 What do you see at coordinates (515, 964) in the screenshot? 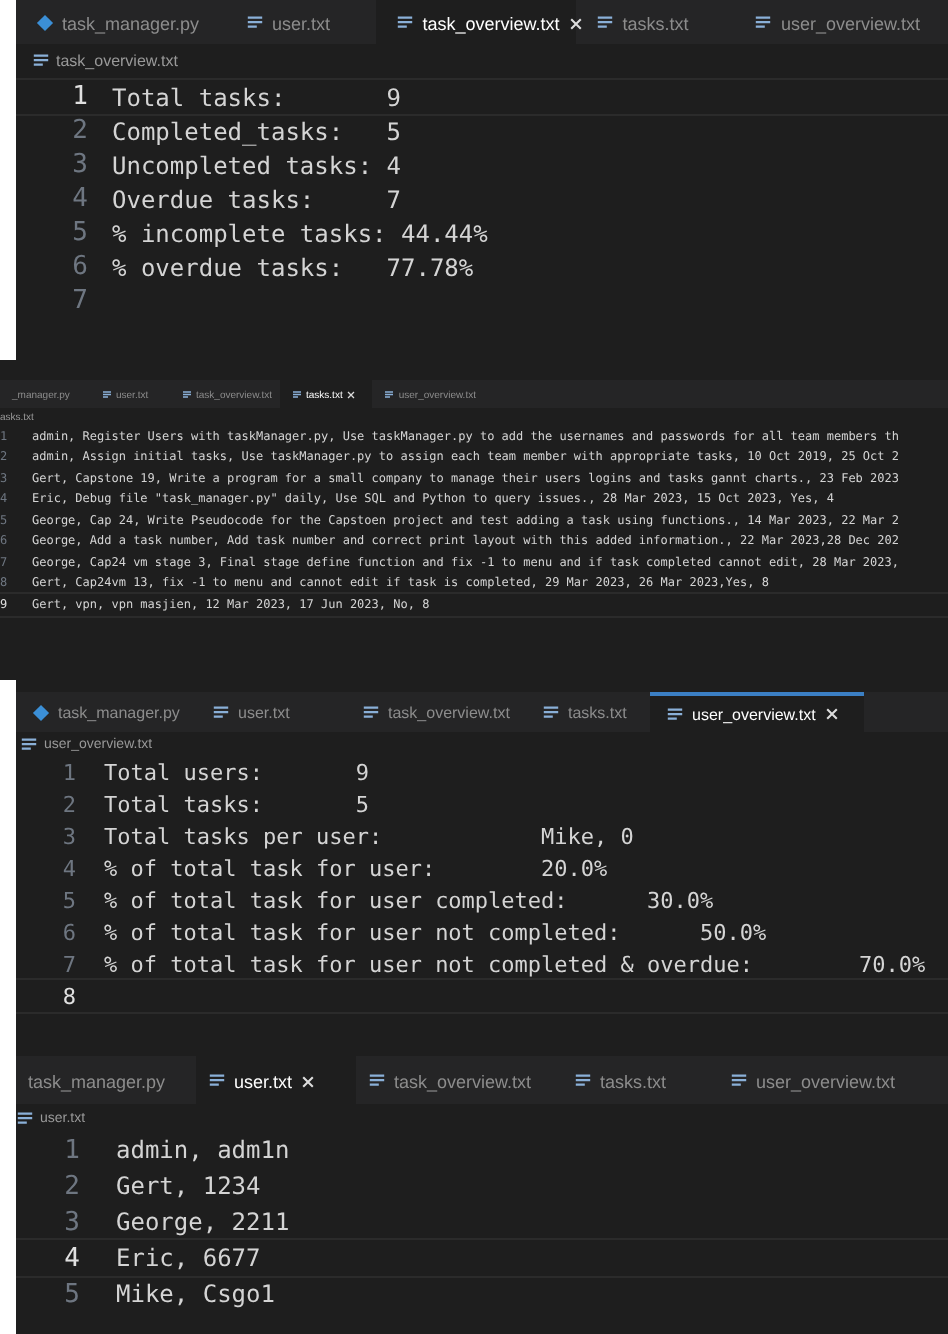
I see `code-line: % of total task for user not completed & overdue: 70.0%` at bounding box center [515, 964].